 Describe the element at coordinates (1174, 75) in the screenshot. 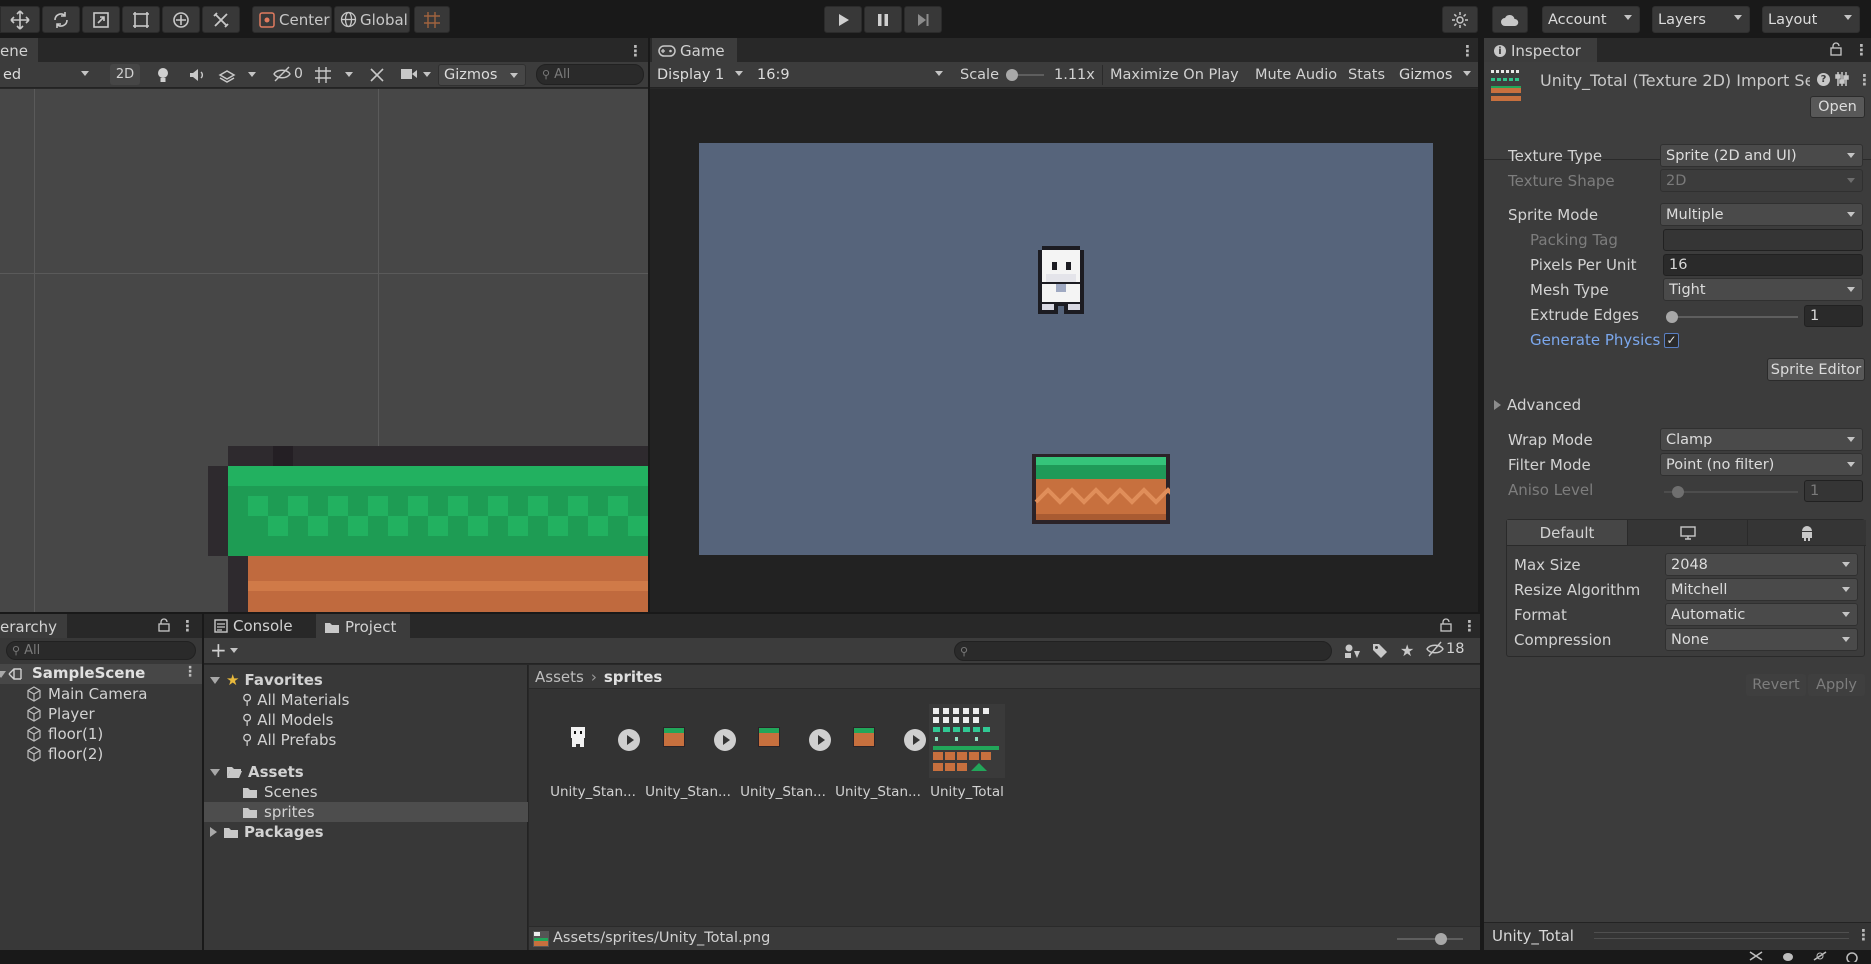

I see `maximize-on-play-toggle: Maximize On Play` at that location.